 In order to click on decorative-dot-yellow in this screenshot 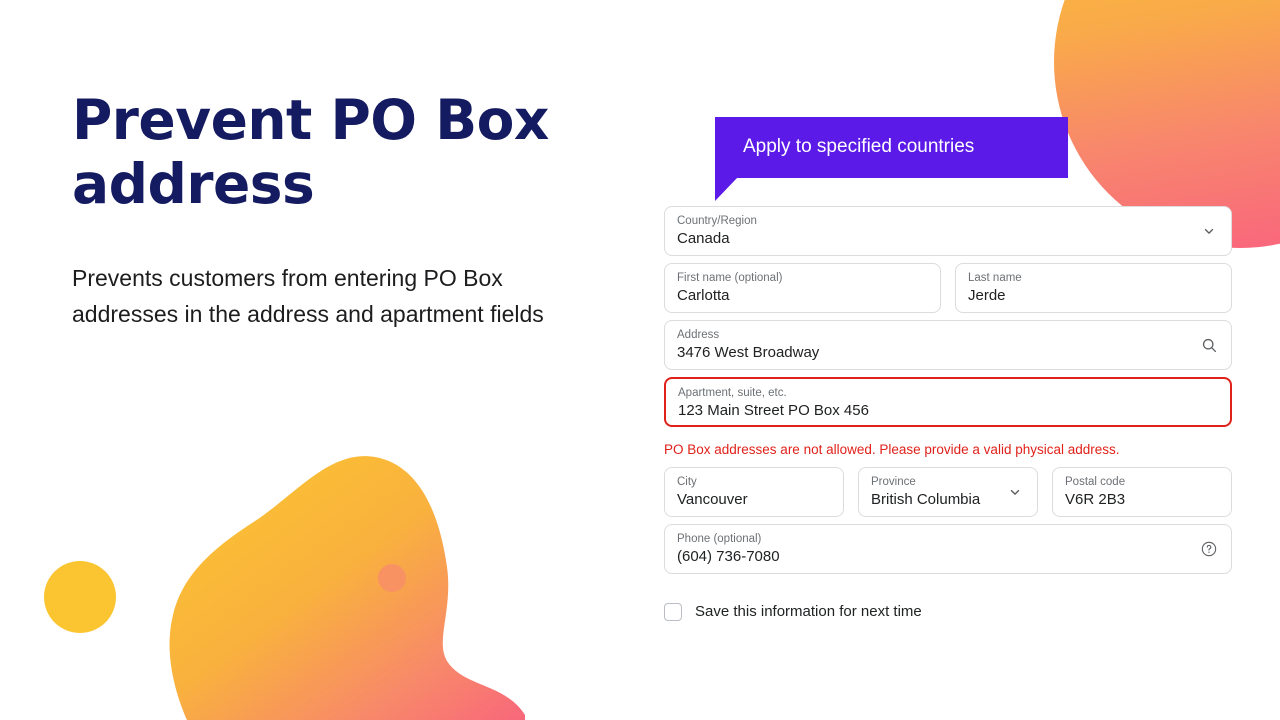, I will do `click(80, 597)`.